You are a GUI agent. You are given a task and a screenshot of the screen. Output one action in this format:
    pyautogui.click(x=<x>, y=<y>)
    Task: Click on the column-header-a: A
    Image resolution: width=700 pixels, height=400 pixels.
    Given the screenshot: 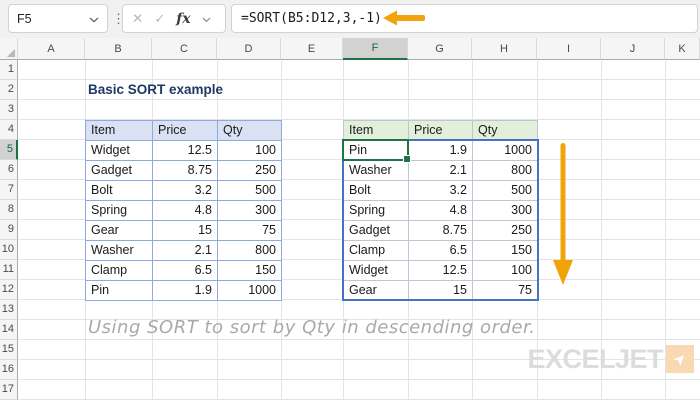 What is the action you would take?
    pyautogui.click(x=51, y=49)
    